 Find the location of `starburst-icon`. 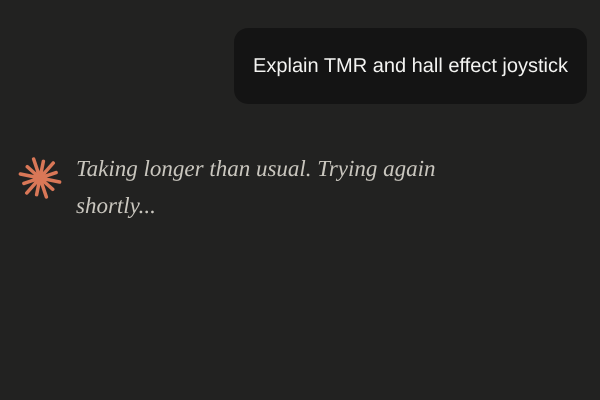

starburst-icon is located at coordinates (40, 178).